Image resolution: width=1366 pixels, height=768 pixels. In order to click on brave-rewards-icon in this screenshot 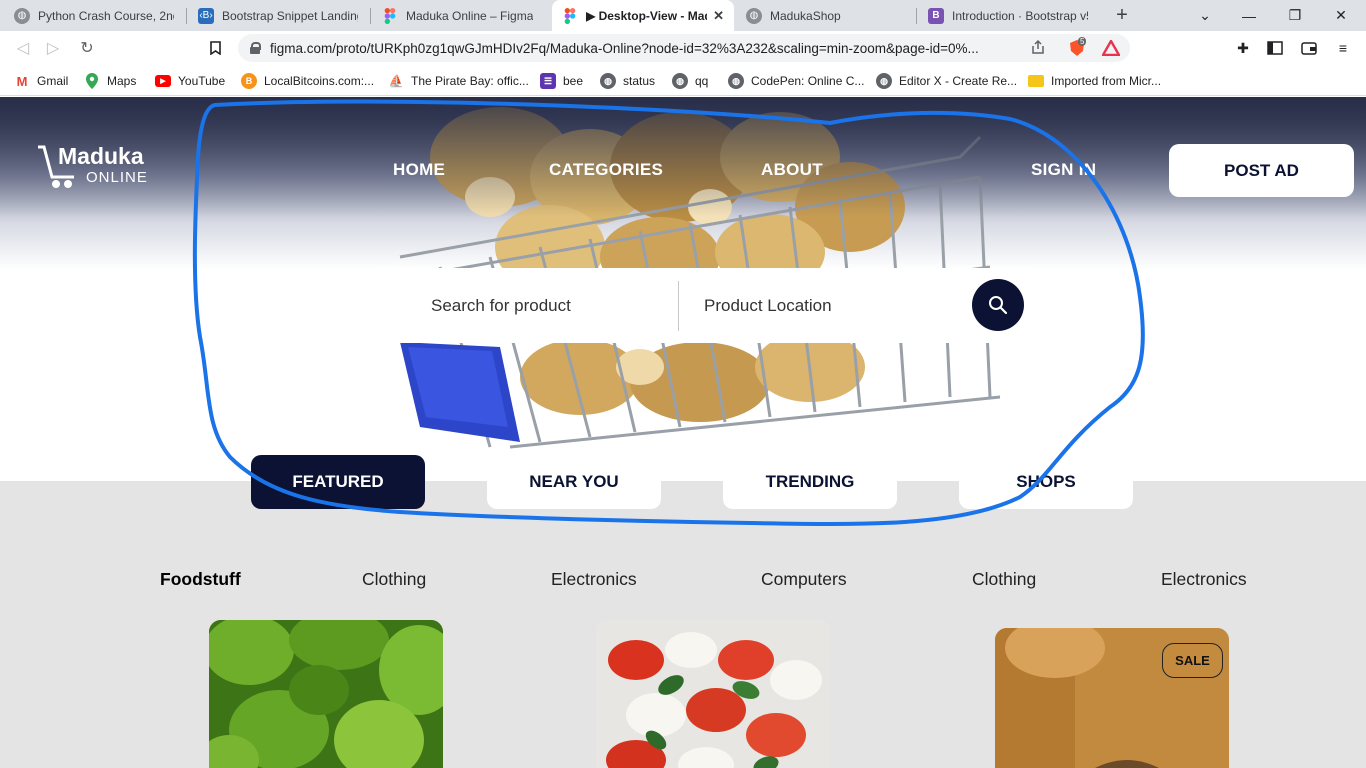, I will do `click(1111, 48)`.